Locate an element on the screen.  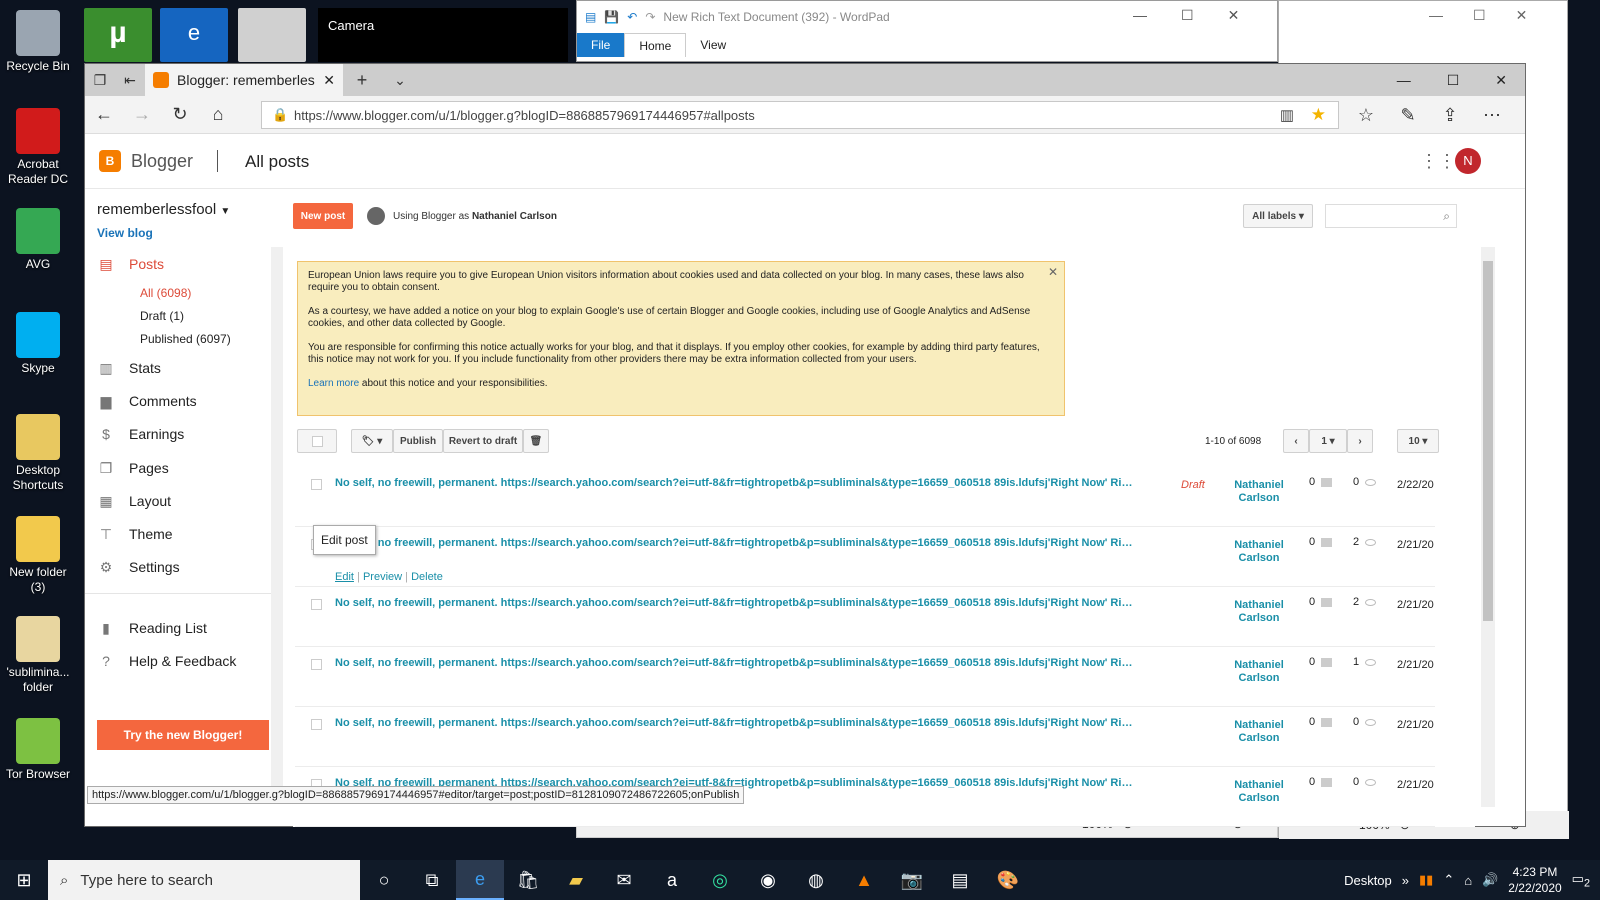
sidebar-item-comments: ▆ Comments is located at coordinates (147, 401).